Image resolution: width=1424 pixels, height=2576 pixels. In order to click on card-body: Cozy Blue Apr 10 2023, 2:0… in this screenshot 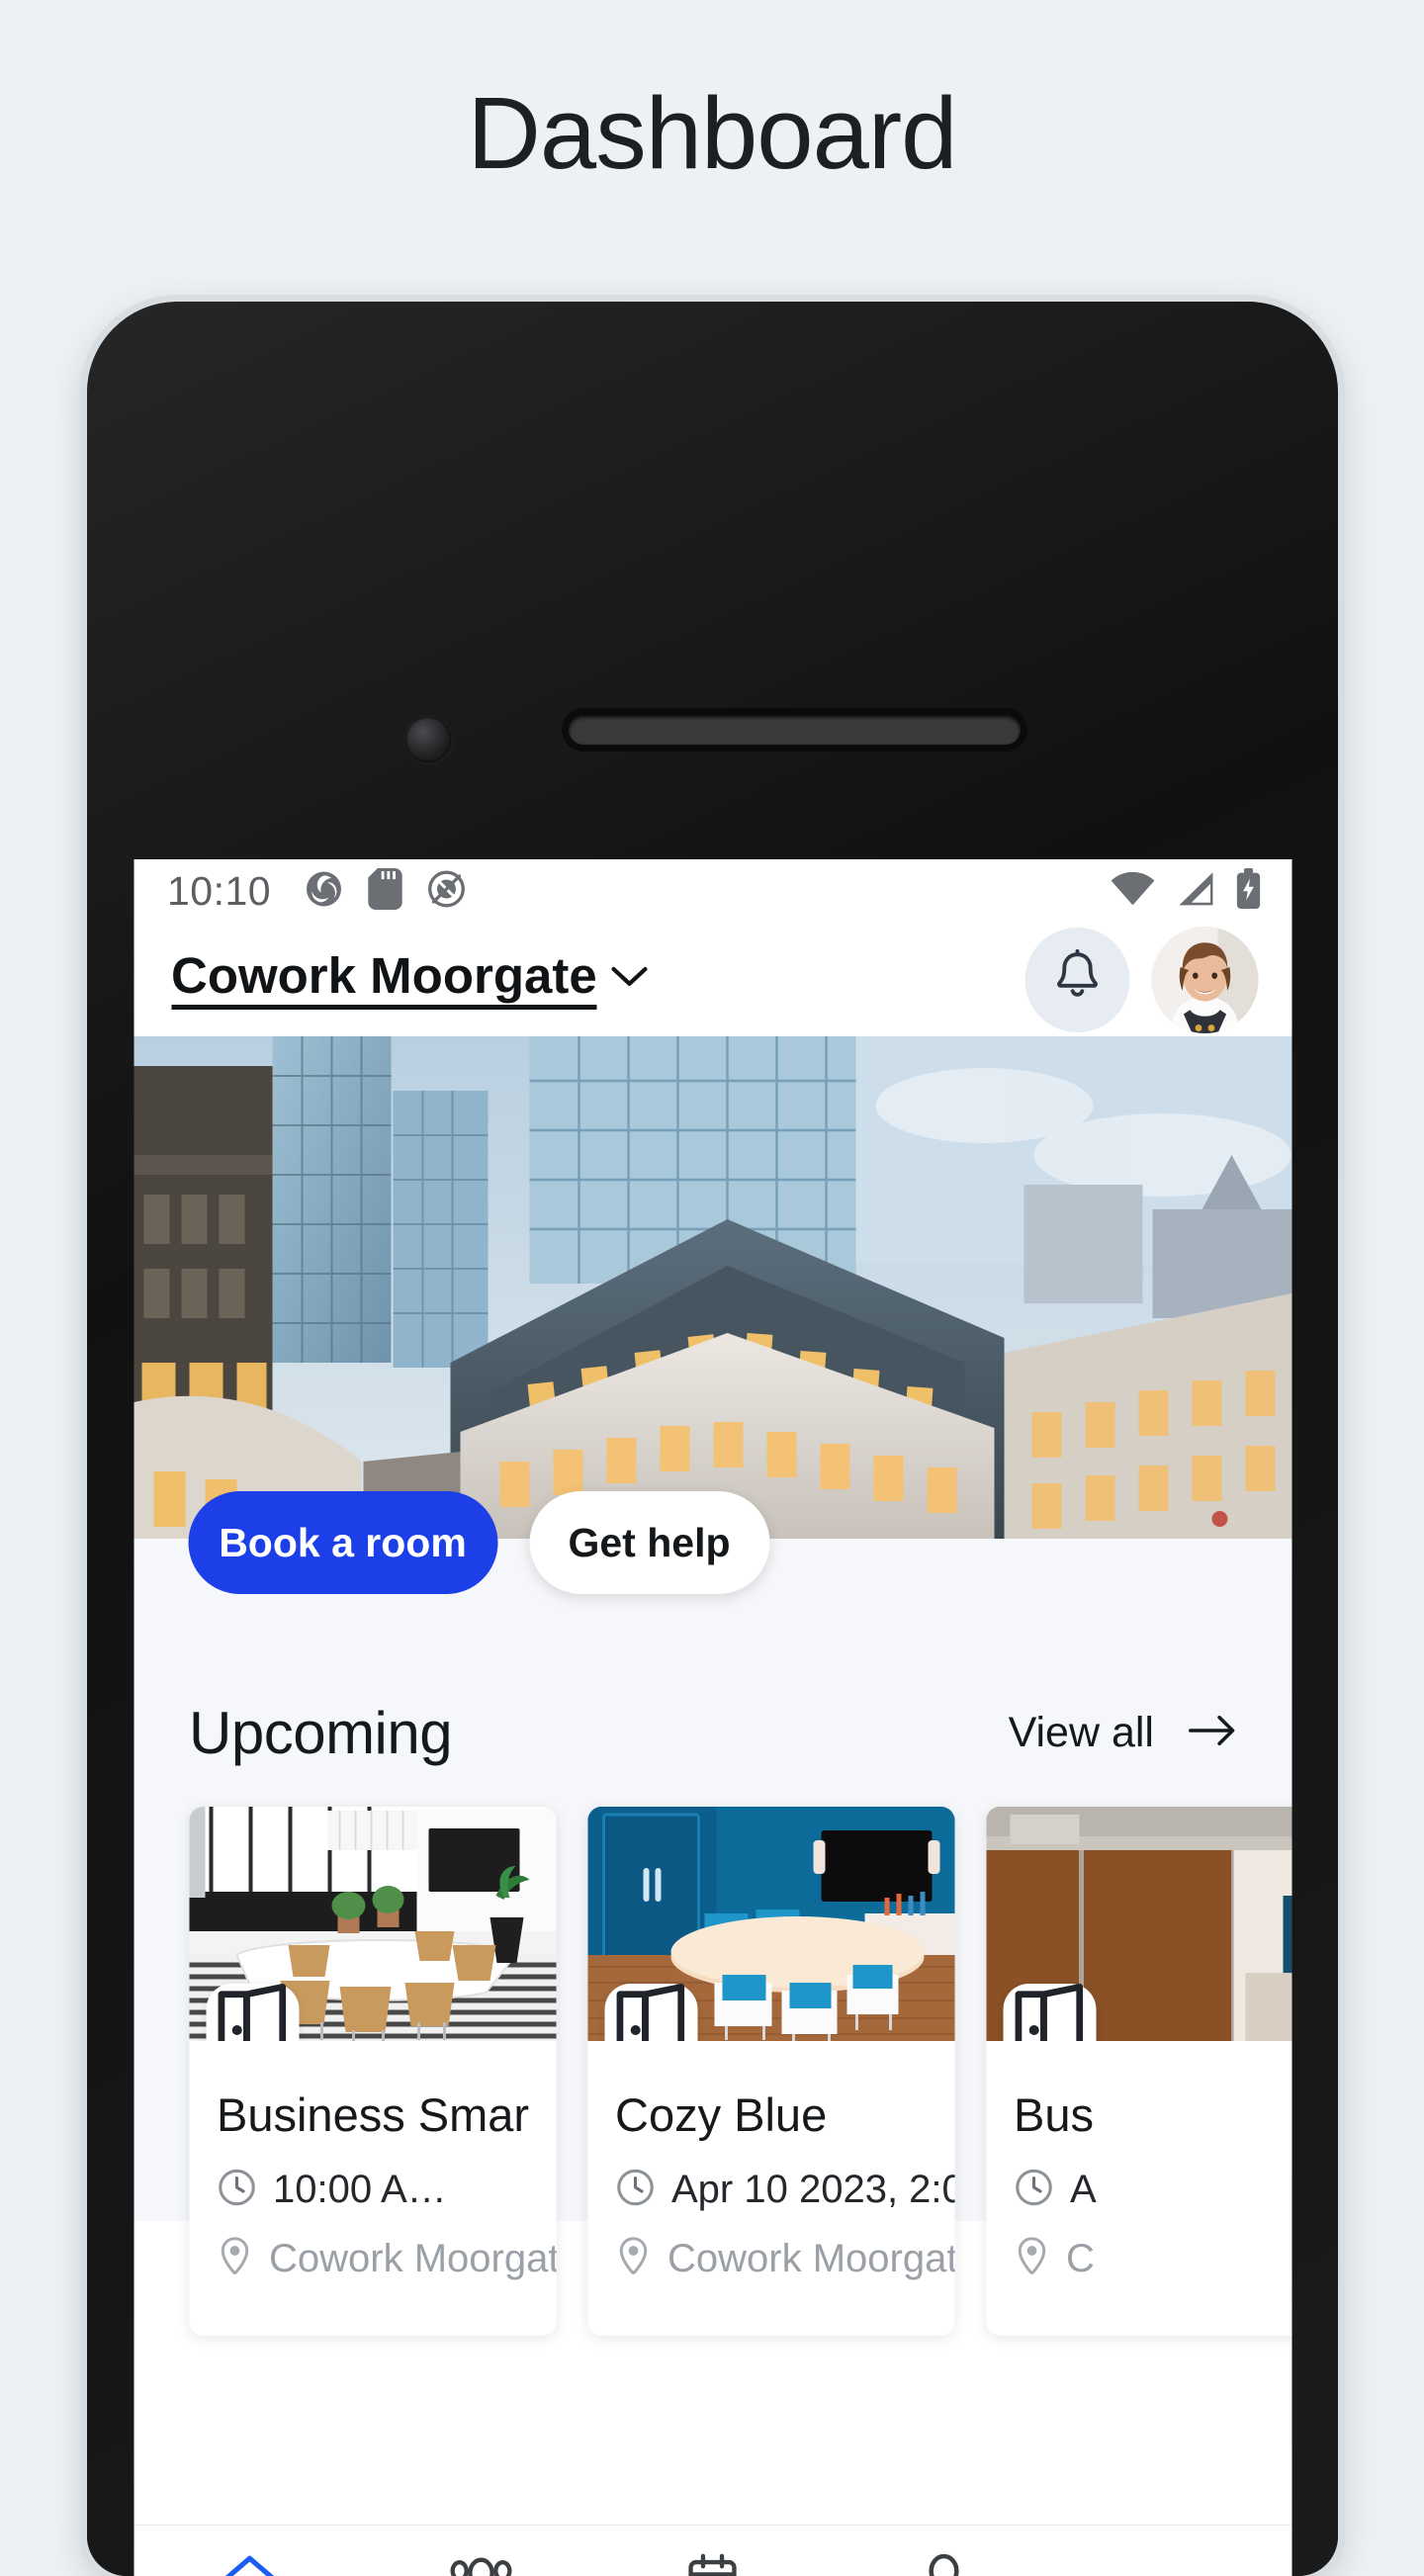, I will do `click(770, 2188)`.